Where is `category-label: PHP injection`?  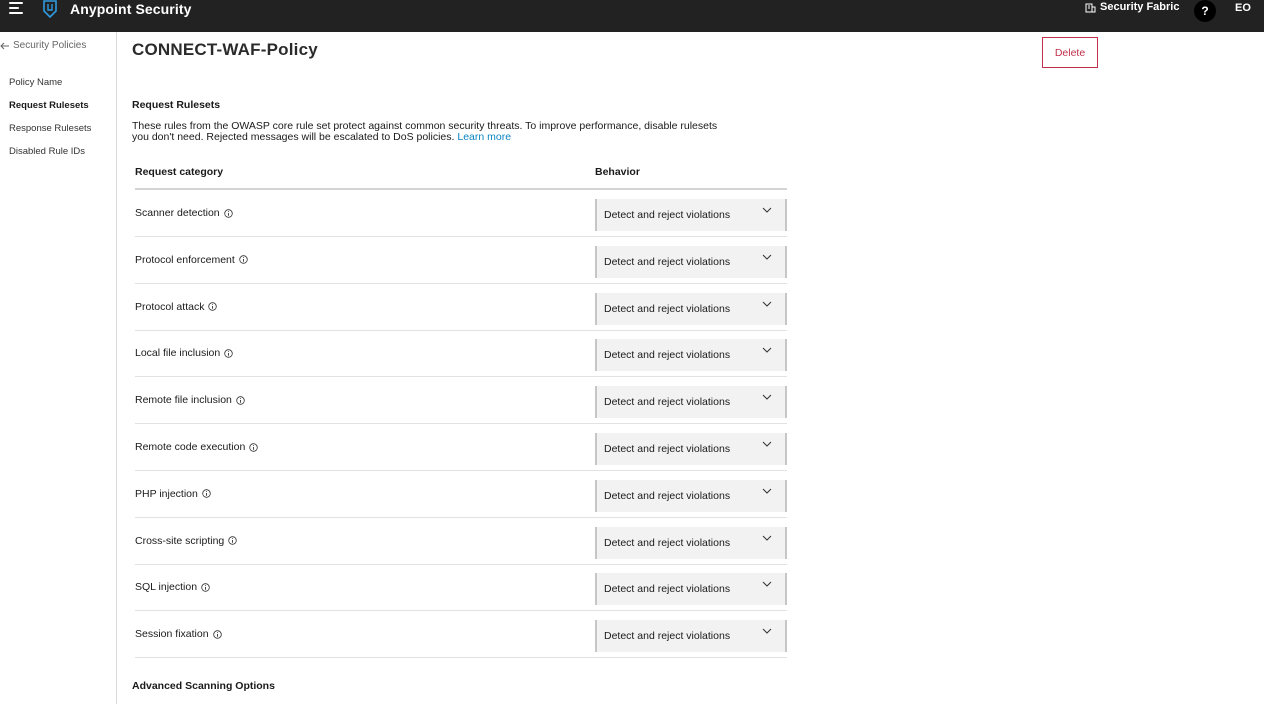 category-label: PHP injection is located at coordinates (173, 494).